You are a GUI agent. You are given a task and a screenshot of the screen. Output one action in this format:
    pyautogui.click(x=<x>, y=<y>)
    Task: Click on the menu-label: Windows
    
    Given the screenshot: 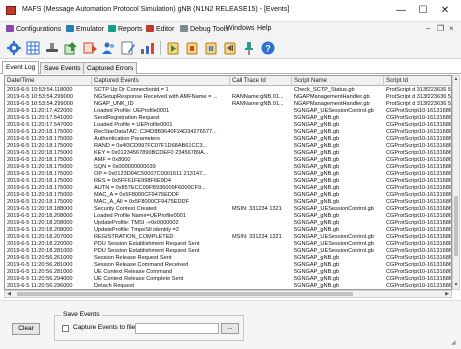 What is the action you would take?
    pyautogui.click(x=240, y=28)
    